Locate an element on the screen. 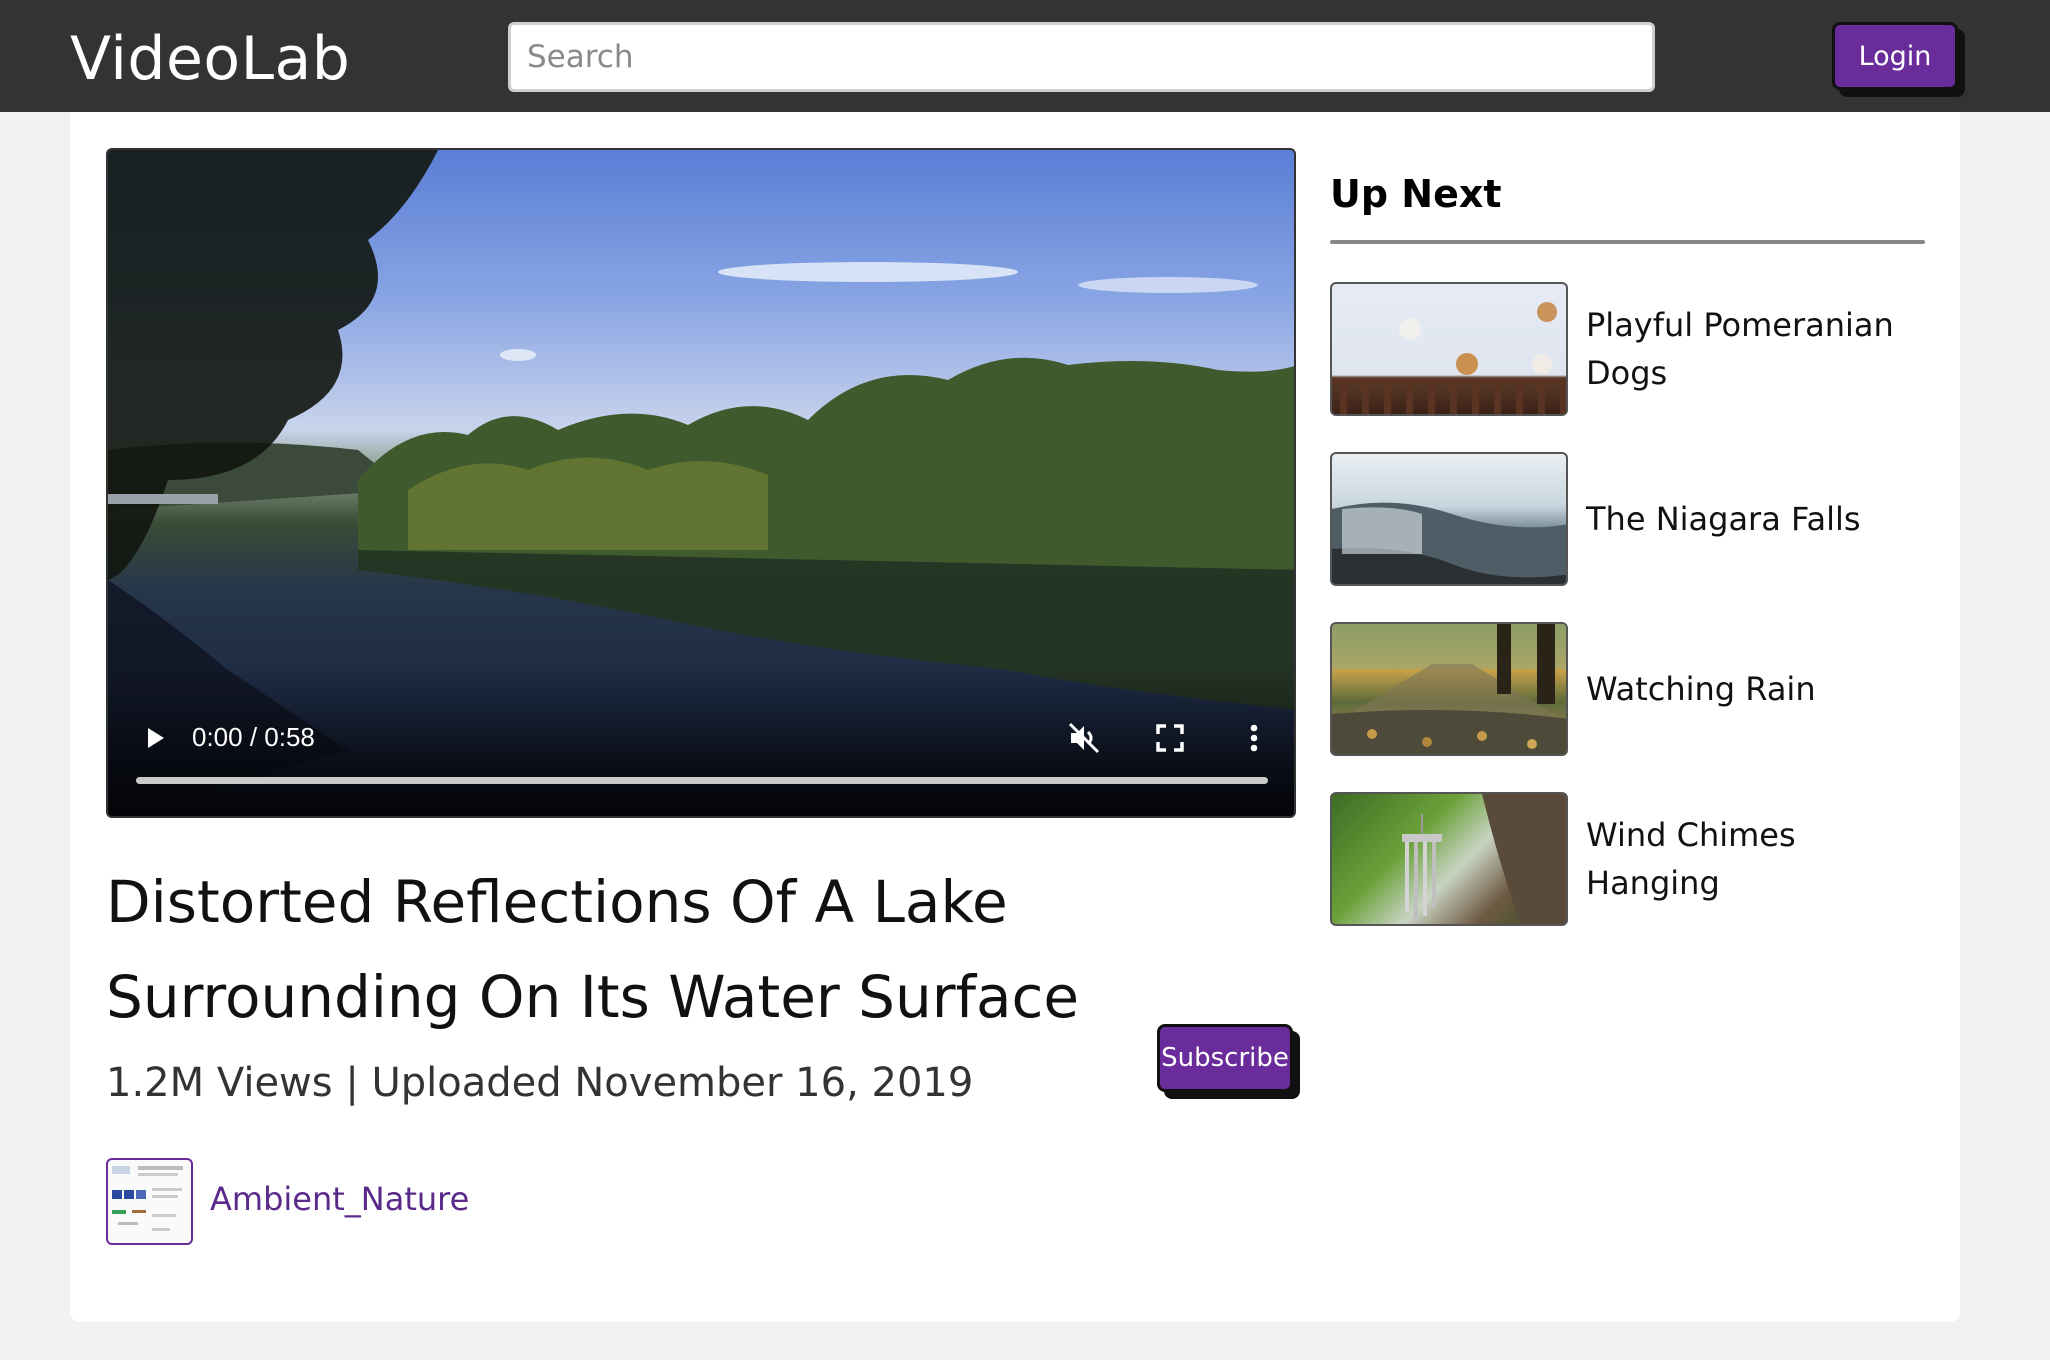 The width and height of the screenshot is (2050, 1360). channel-link: Ambient_Nature is located at coordinates (339, 1199).